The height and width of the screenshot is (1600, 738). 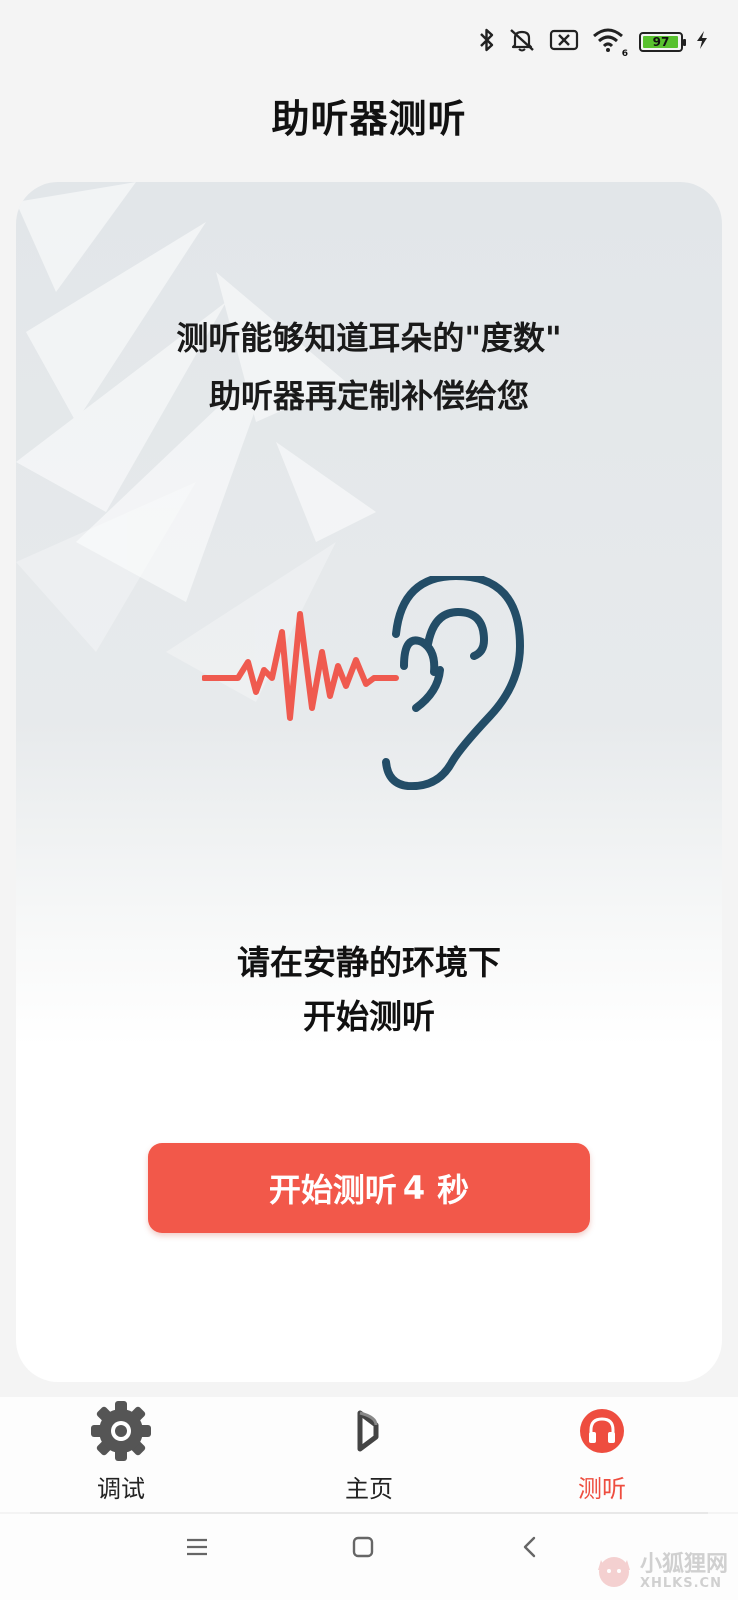 What do you see at coordinates (610, 43) in the screenshot?
I see `wifi-icon: 6` at bounding box center [610, 43].